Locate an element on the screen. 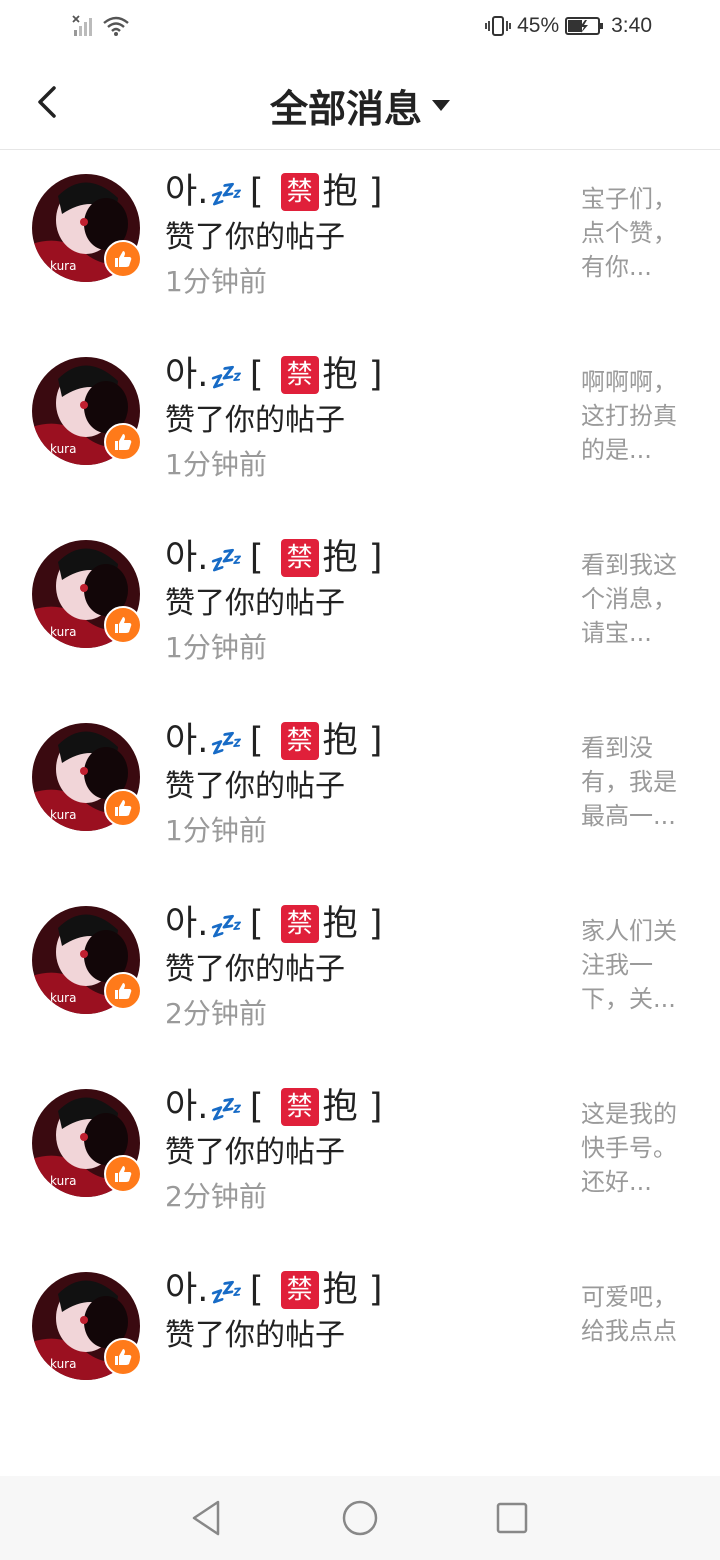  battery-charging-icon is located at coordinates (584, 26).